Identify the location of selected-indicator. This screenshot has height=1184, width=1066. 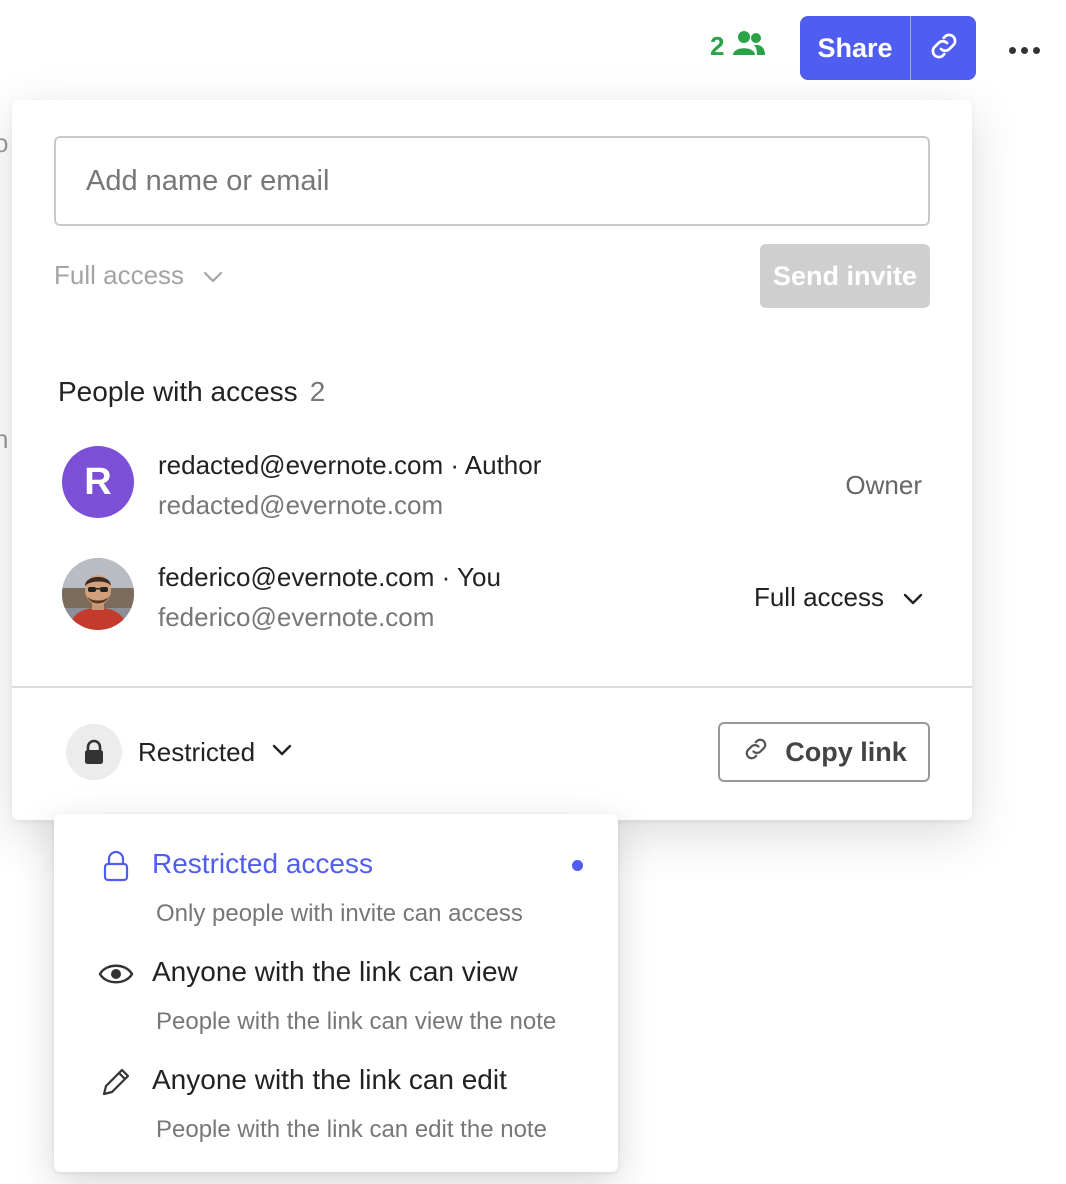
(577, 865).